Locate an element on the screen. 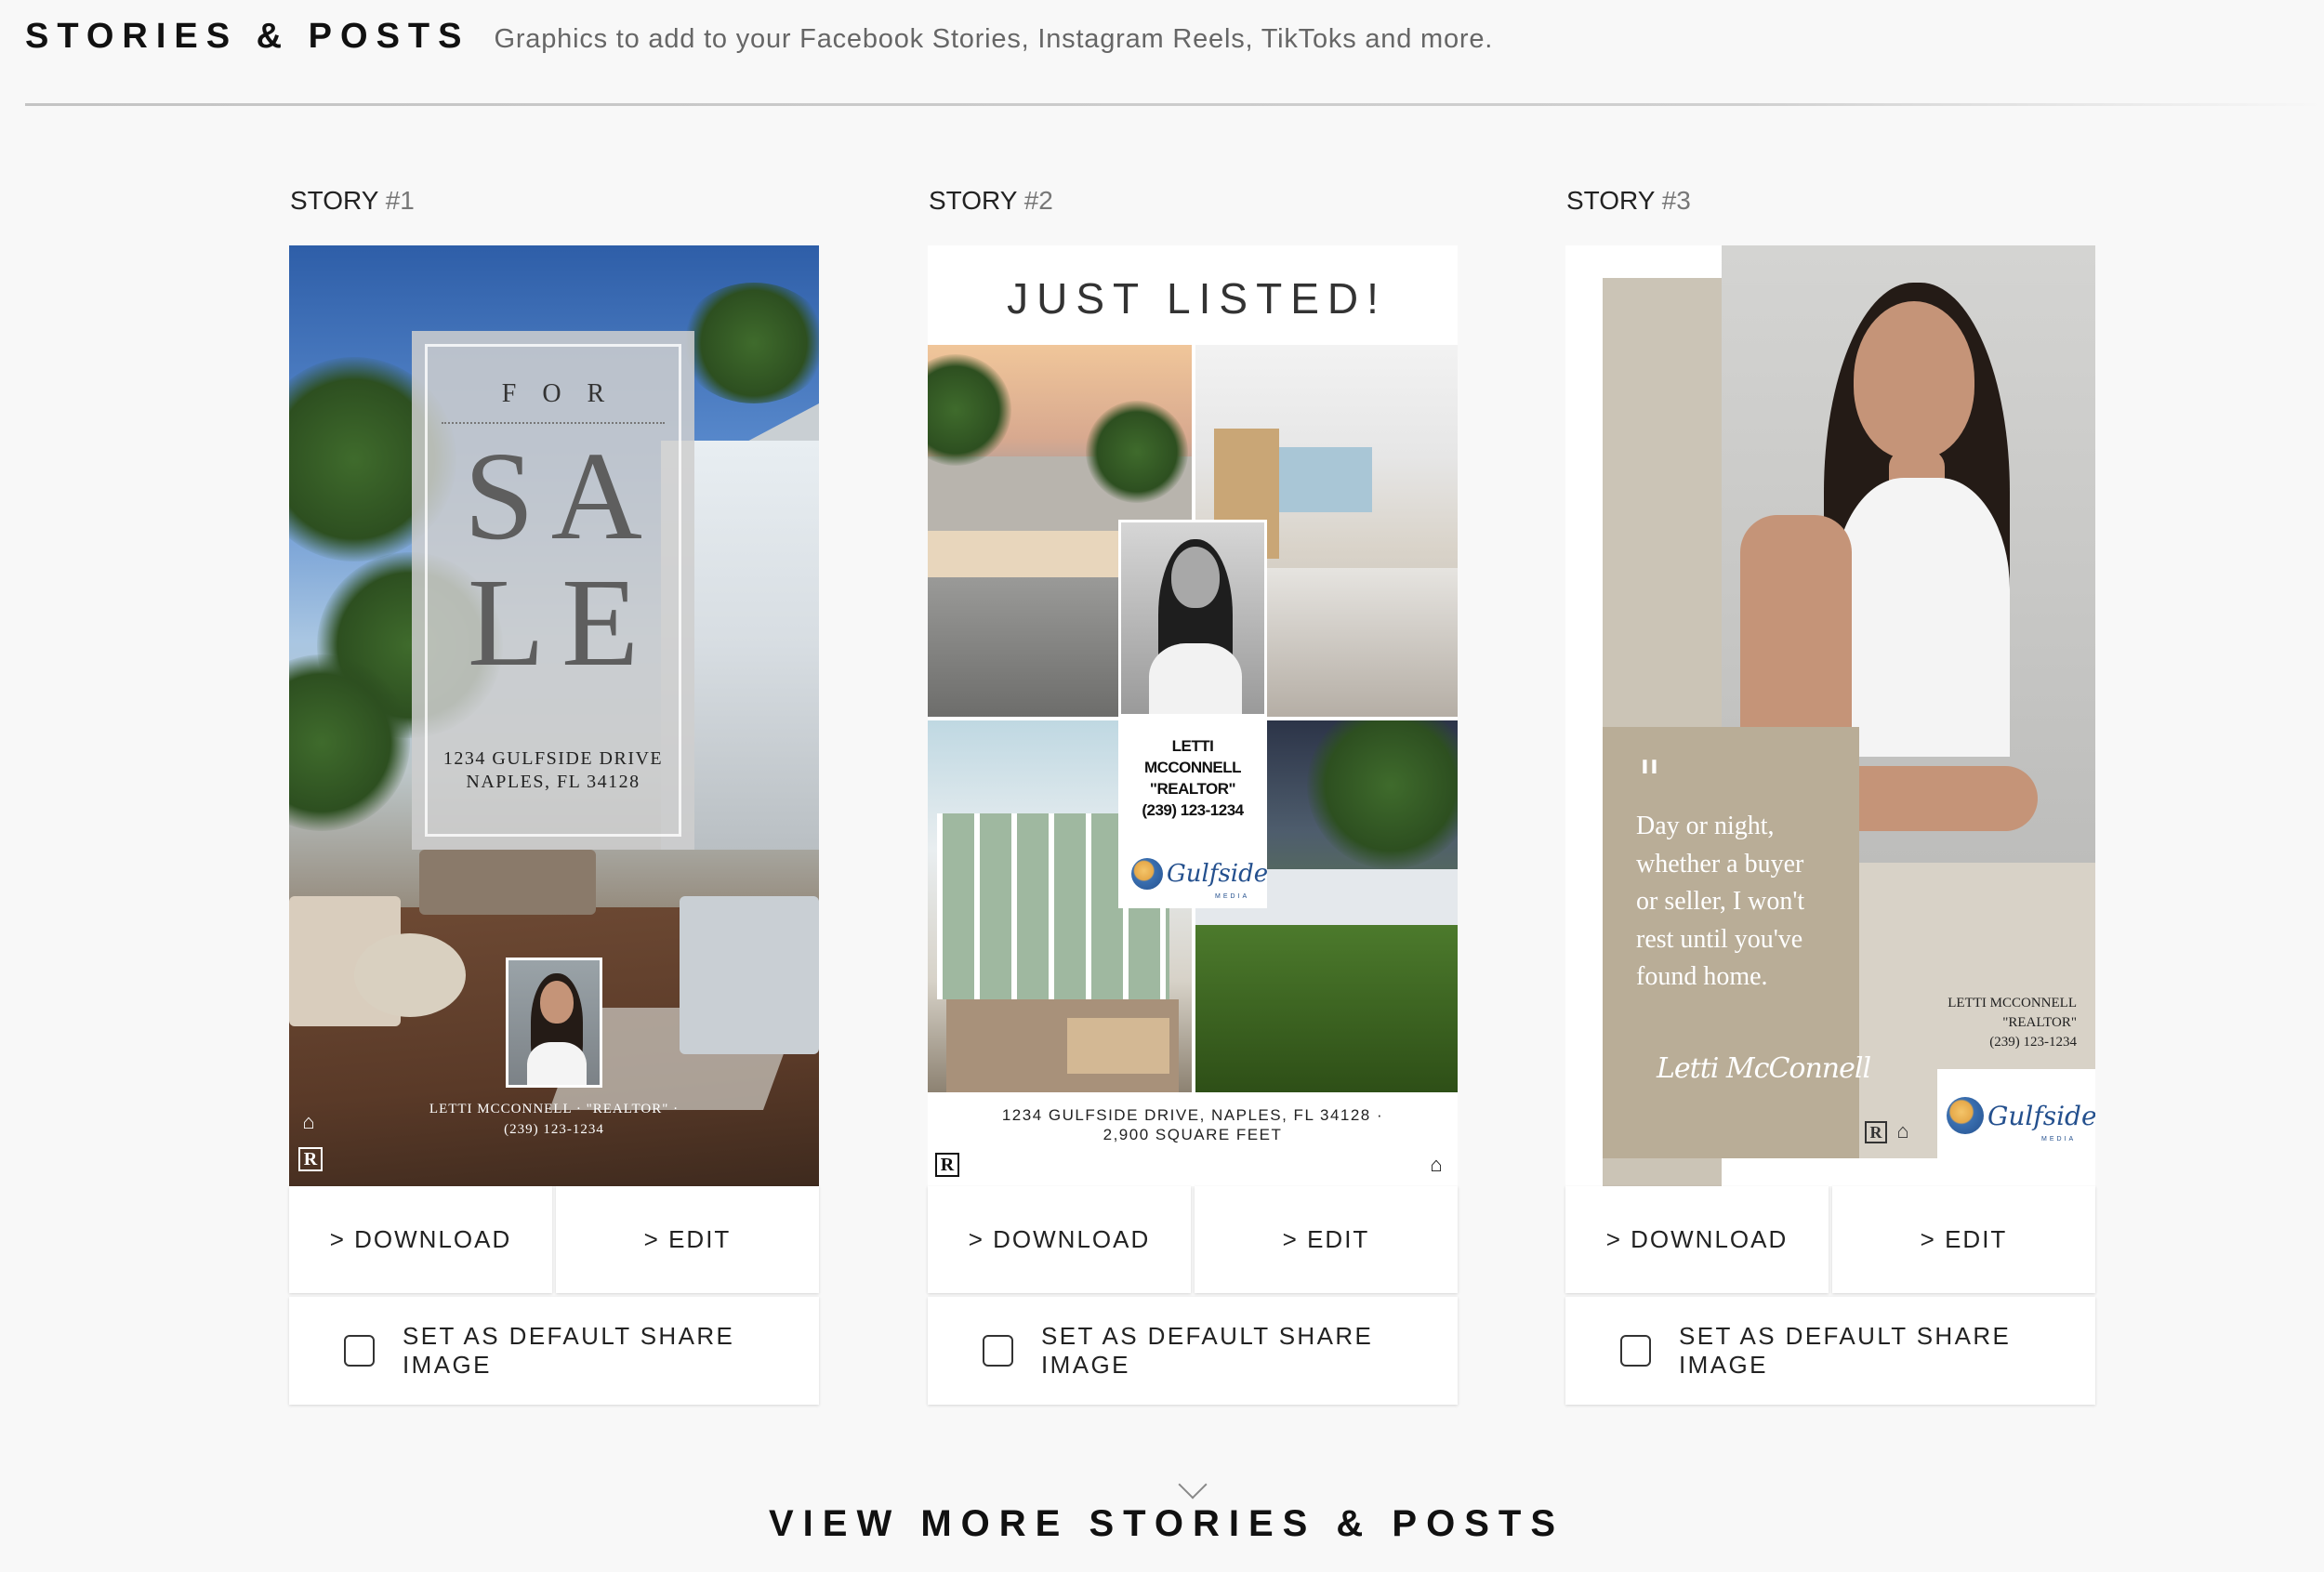 This screenshot has height=1572, width=2324. gulfside-logo-box: Gulfside MEDIA is located at coordinates (2016, 1113).